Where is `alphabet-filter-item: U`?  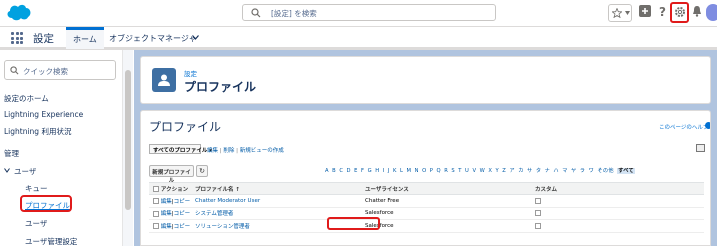 alphabet-filter-item: U is located at coordinates (467, 171).